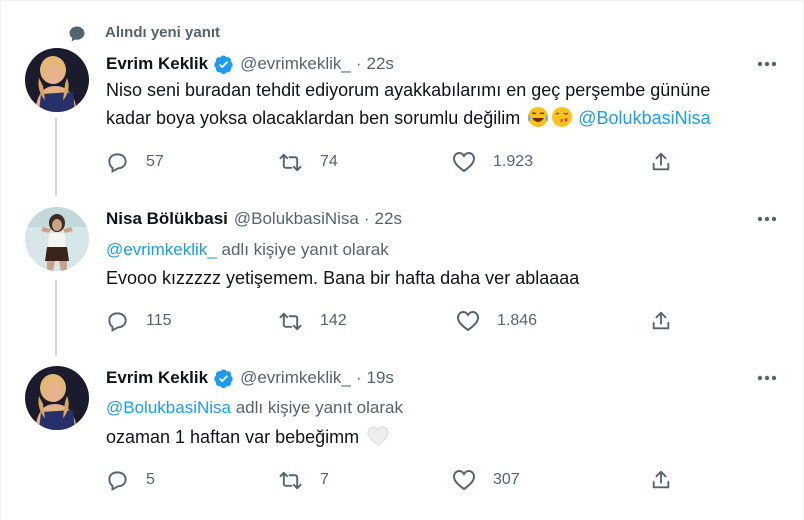 Image resolution: width=804 pixels, height=520 pixels. I want to click on mention-link: @BolukbasiNisa, so click(644, 118).